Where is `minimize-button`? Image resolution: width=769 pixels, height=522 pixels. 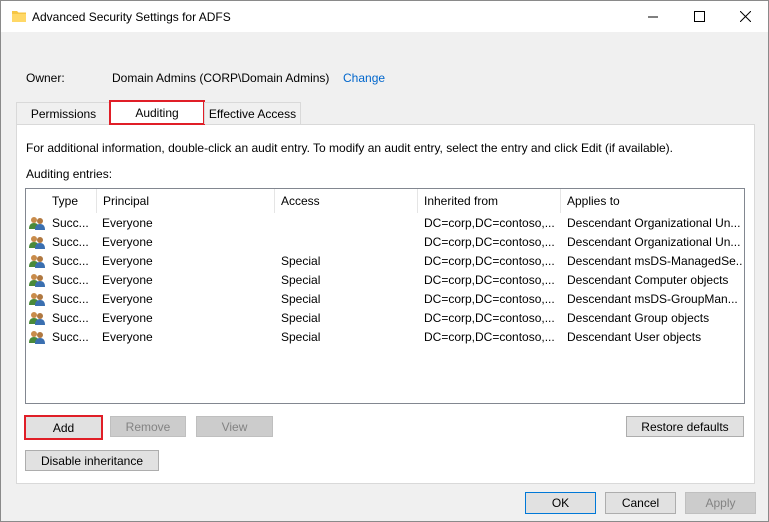 minimize-button is located at coordinates (653, 16).